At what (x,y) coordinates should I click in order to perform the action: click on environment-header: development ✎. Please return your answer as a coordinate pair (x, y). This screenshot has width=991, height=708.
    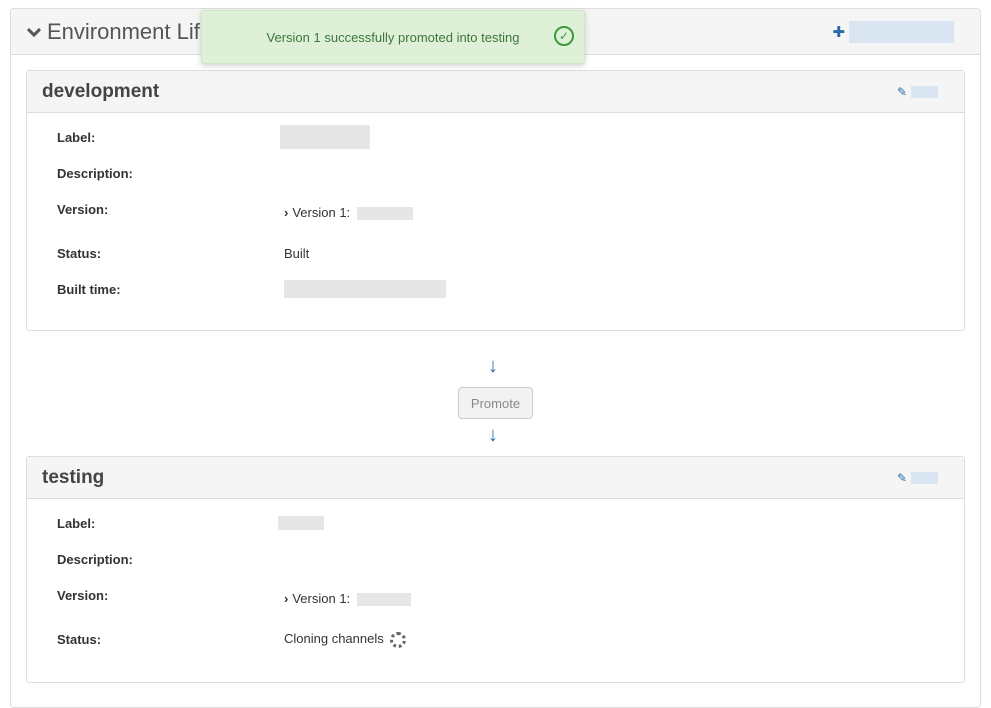
    Looking at the image, I should click on (495, 92).